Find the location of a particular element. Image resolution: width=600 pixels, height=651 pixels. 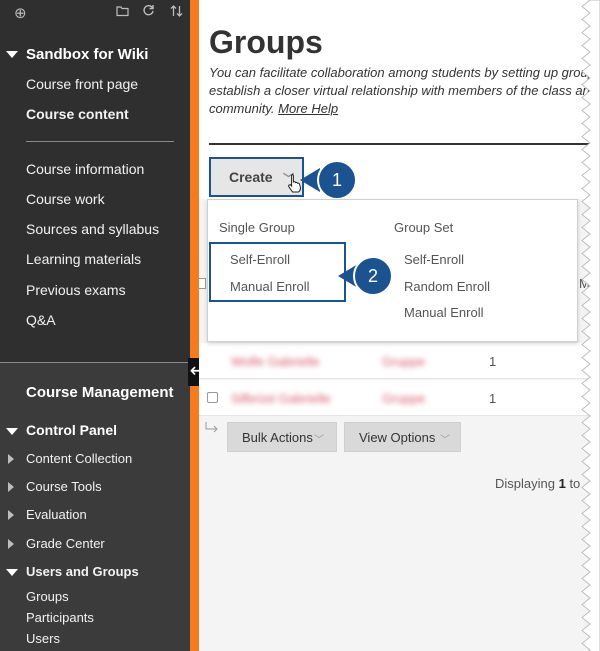

add-icon: ⊕ is located at coordinates (20, 13).